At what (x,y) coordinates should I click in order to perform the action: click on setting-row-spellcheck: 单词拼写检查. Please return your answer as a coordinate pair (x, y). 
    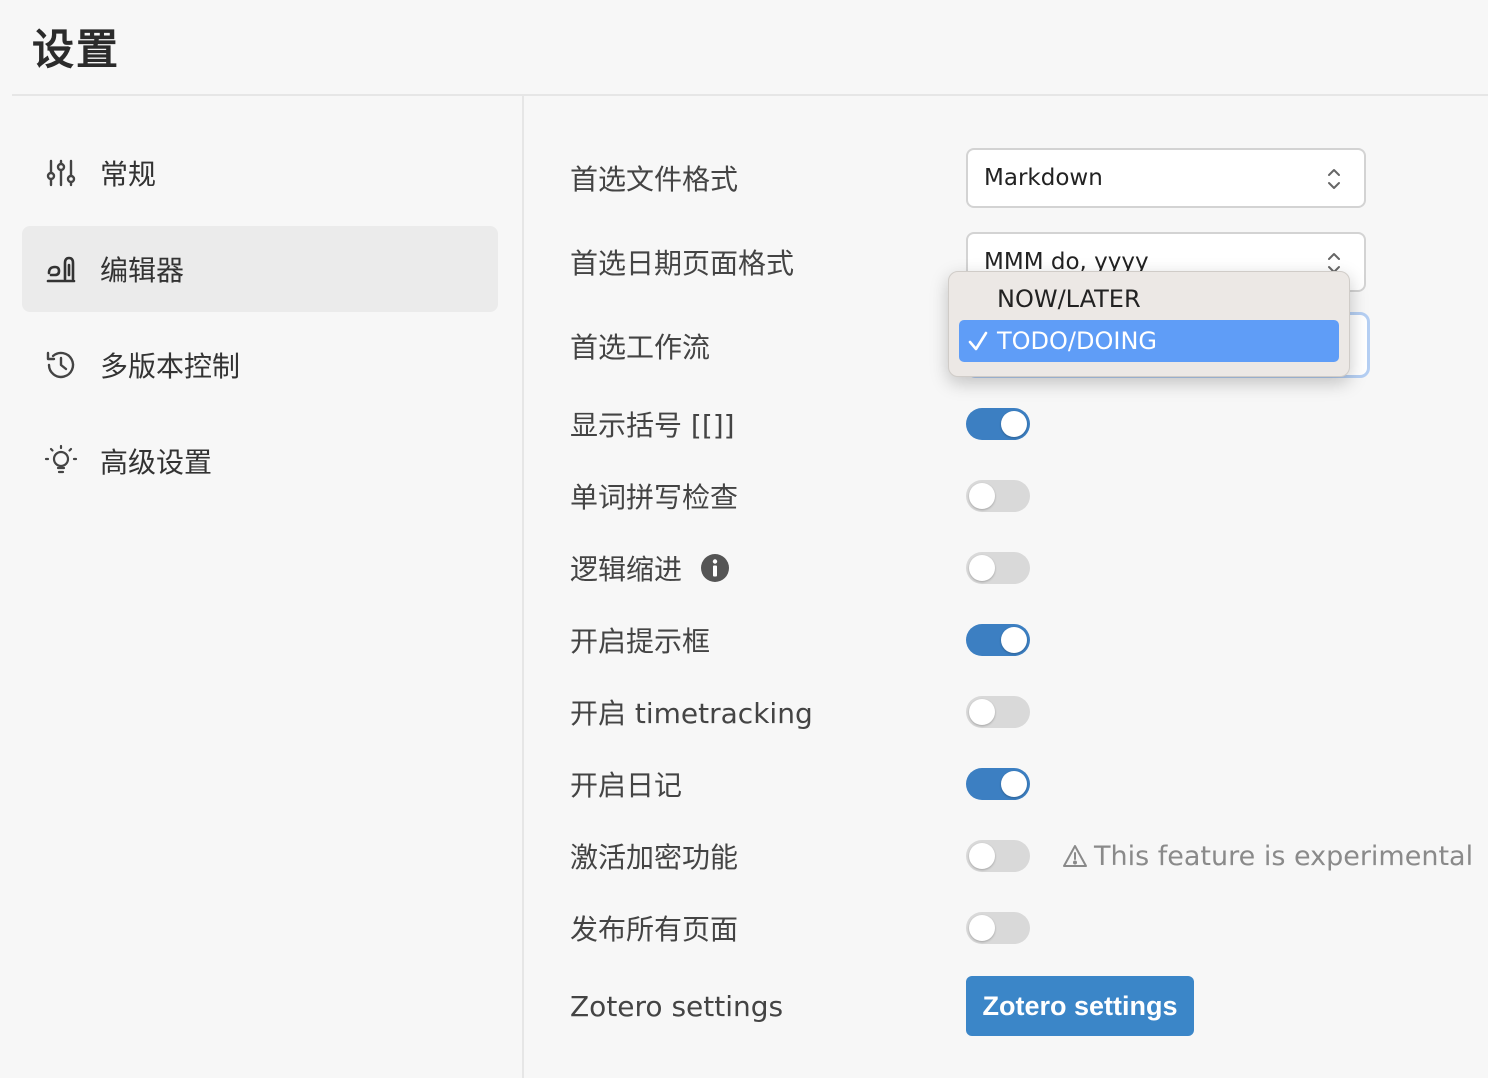
    Looking at the image, I should click on (768, 497).